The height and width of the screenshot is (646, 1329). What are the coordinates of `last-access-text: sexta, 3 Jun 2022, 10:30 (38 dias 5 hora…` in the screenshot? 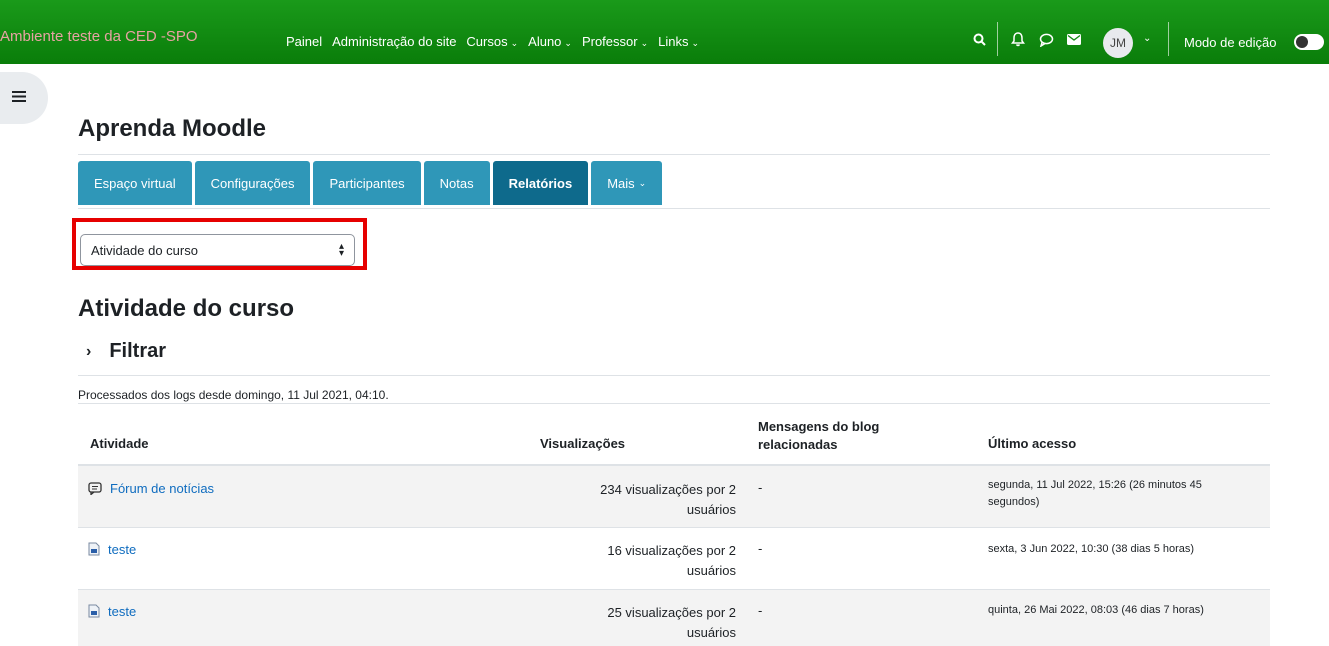 It's located at (1091, 549).